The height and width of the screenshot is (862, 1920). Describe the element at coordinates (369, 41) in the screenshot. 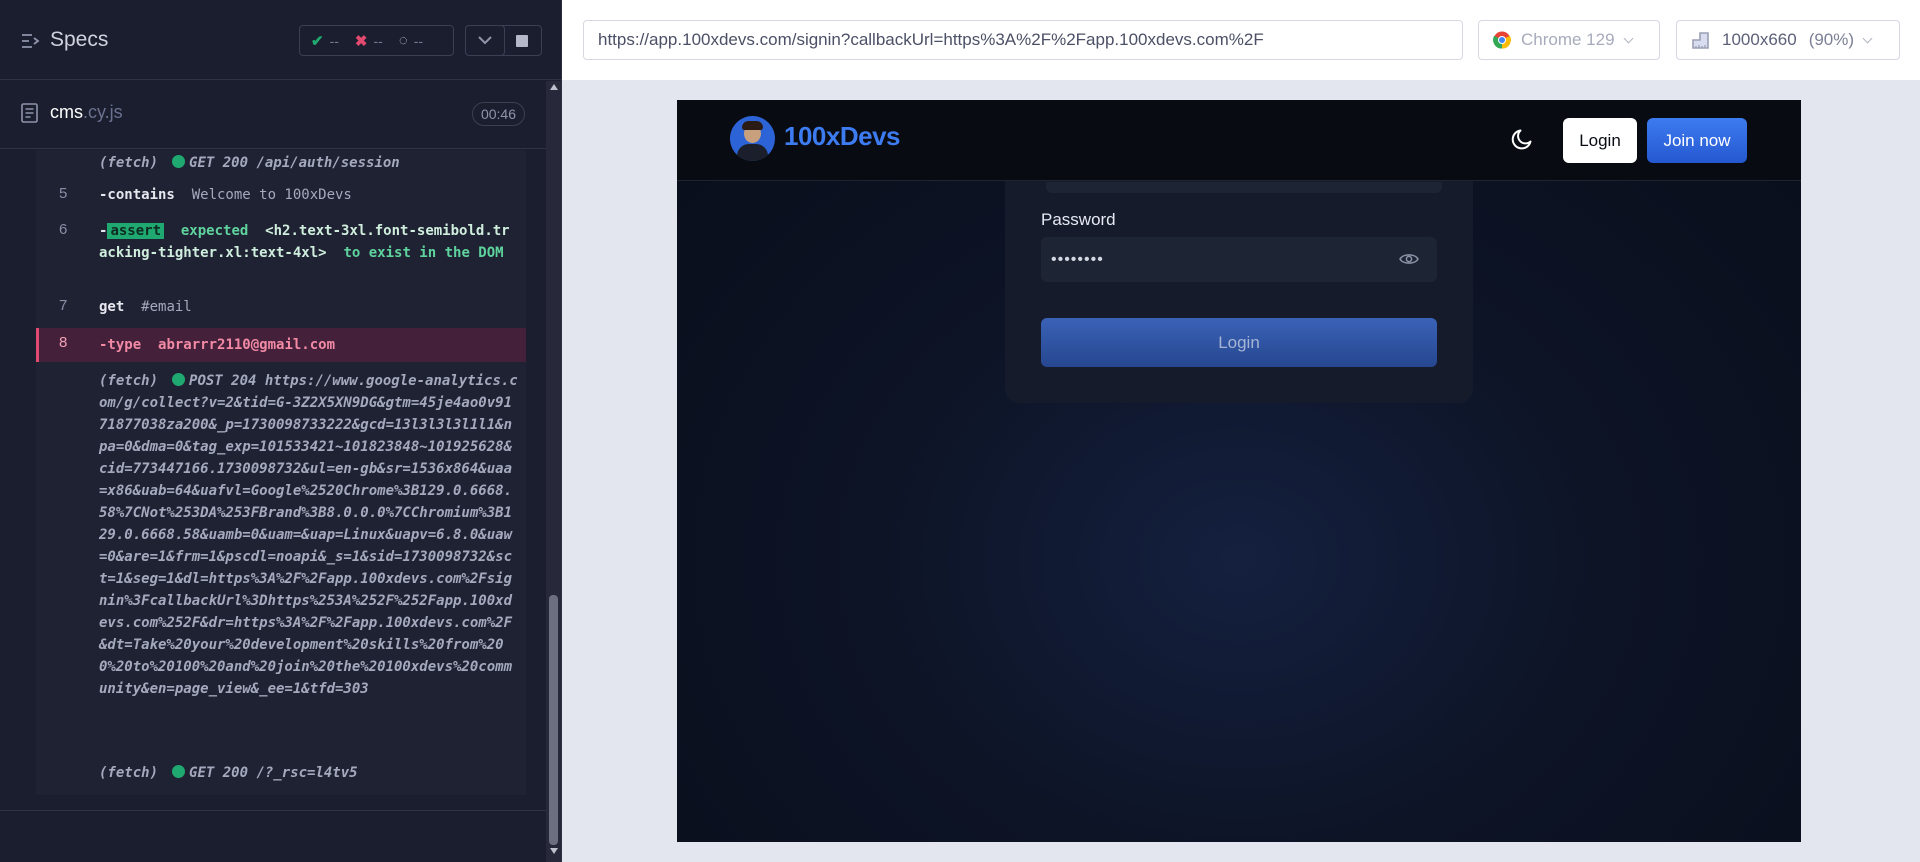

I see `failed-stat: ✖ --` at that location.